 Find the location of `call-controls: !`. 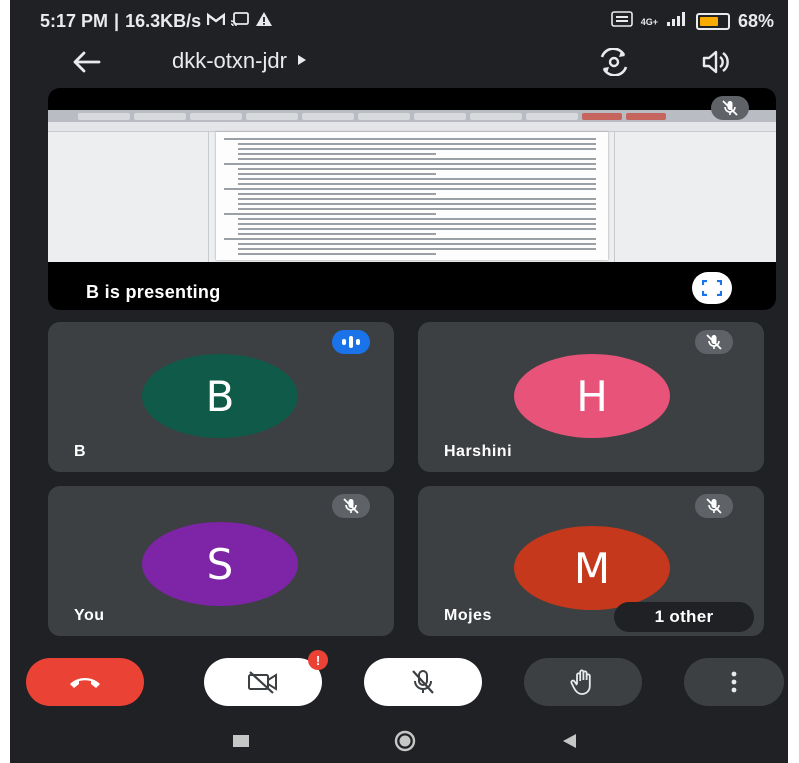

call-controls: ! is located at coordinates (399, 685).